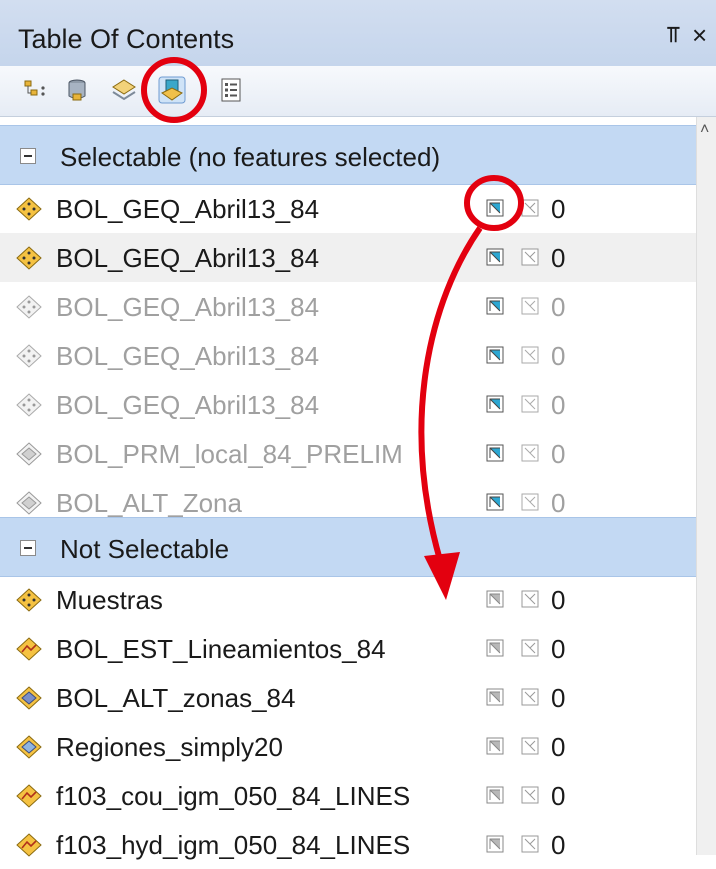  Describe the element at coordinates (126, 39) in the screenshot. I see `window-title: Table Of Contents` at that location.